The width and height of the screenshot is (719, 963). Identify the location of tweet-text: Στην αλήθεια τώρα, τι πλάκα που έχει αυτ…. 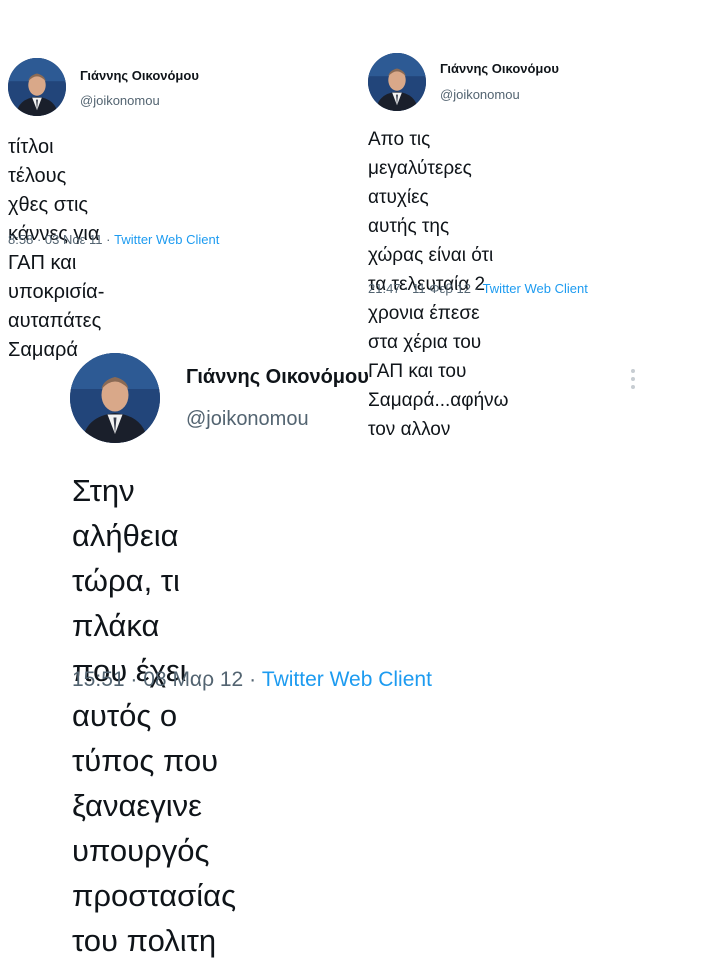
(154, 715).